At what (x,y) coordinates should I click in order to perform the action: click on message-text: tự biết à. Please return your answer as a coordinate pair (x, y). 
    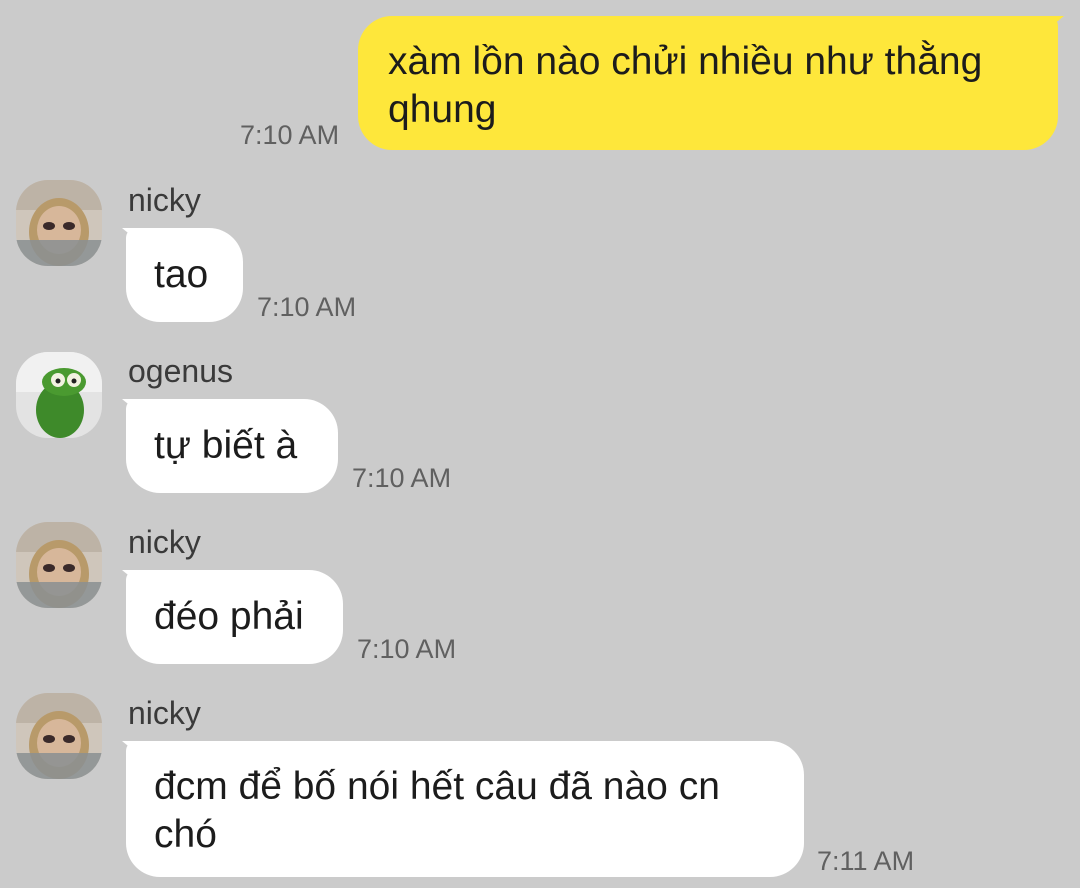
    Looking at the image, I should click on (226, 445).